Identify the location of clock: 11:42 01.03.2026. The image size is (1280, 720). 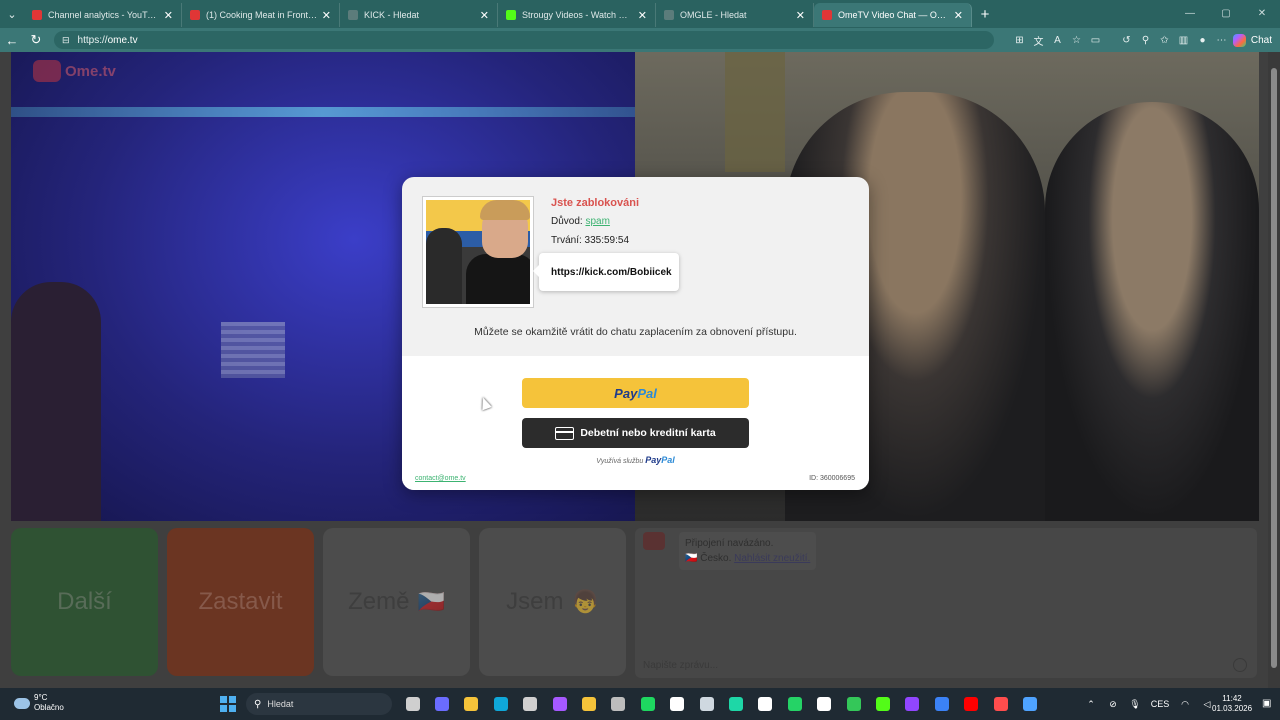
(1232, 704).